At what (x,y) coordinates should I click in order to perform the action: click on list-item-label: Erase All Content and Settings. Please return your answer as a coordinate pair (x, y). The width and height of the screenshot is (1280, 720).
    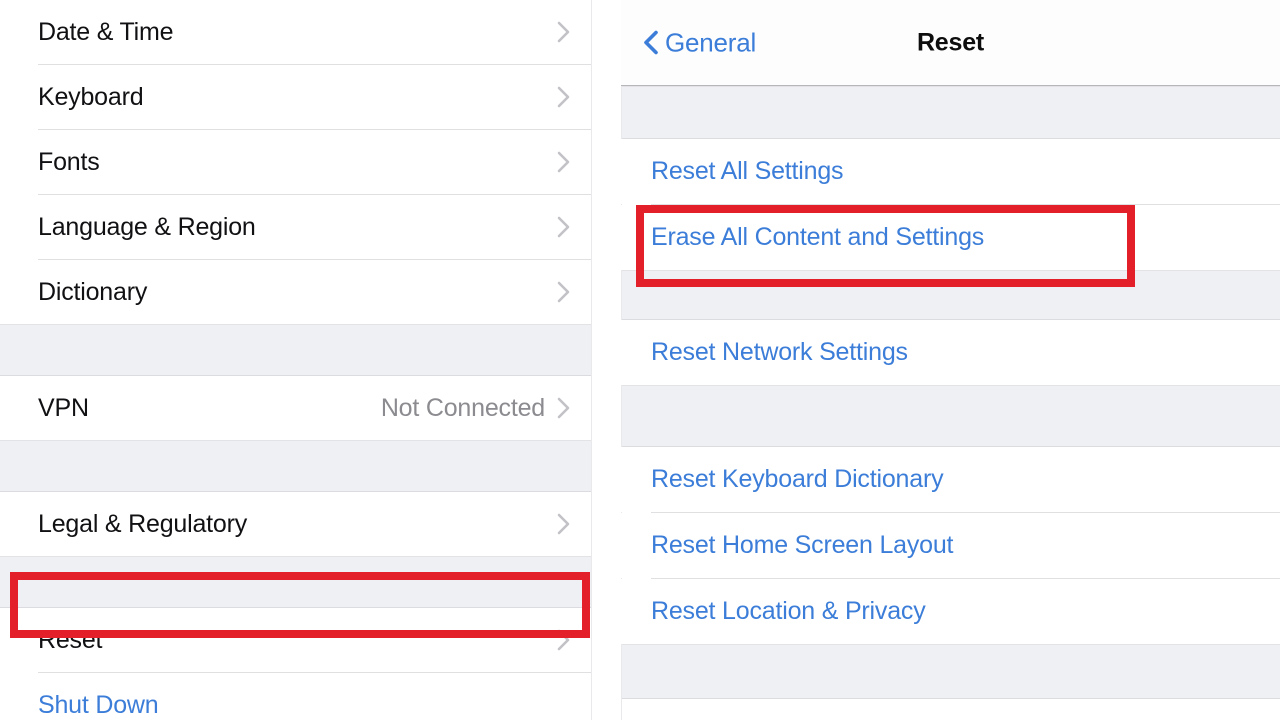
    Looking at the image, I should click on (818, 237).